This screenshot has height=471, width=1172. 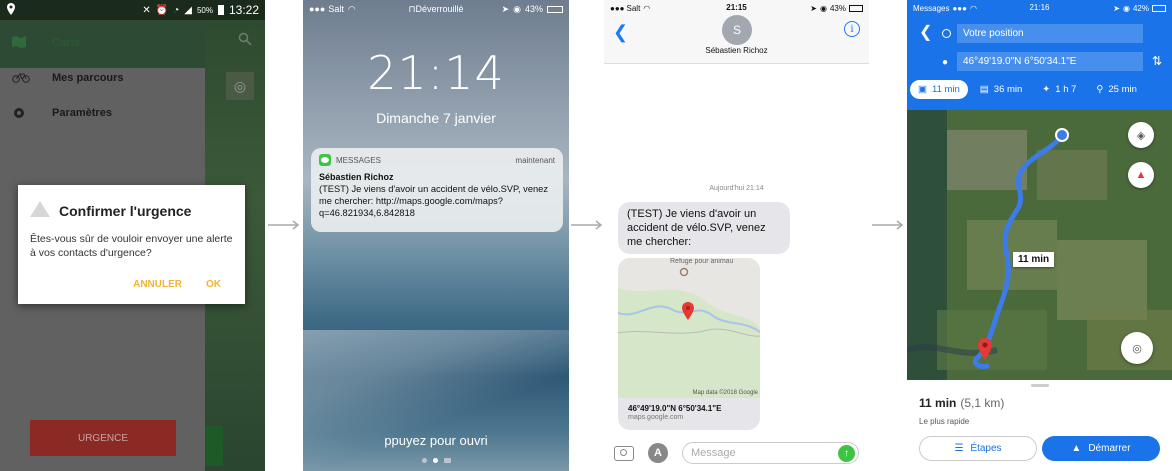 I want to click on wifi-icon: ◔, so click(x=176, y=10).